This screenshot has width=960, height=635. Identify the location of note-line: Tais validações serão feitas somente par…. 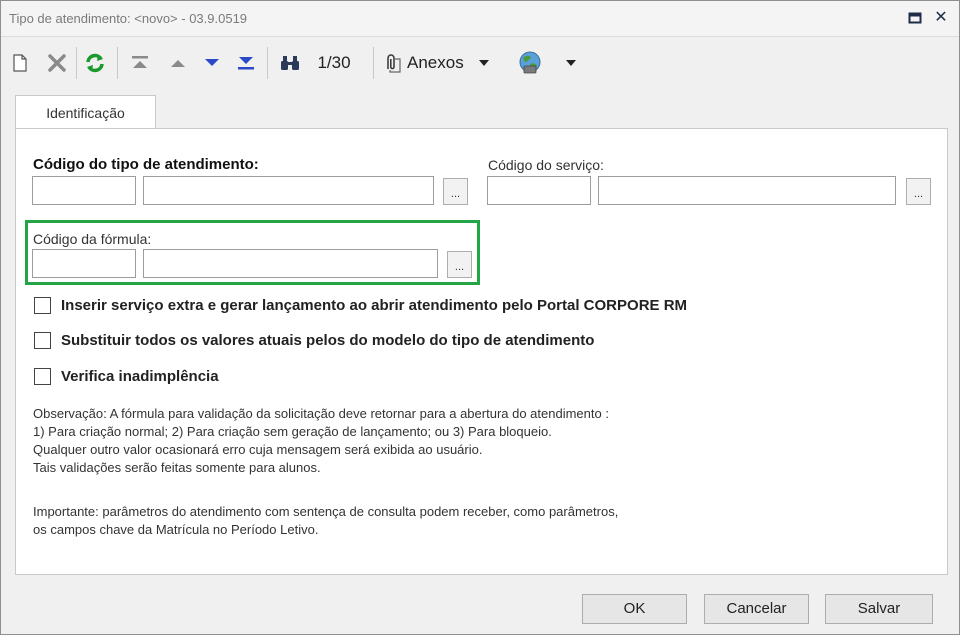
(177, 467).